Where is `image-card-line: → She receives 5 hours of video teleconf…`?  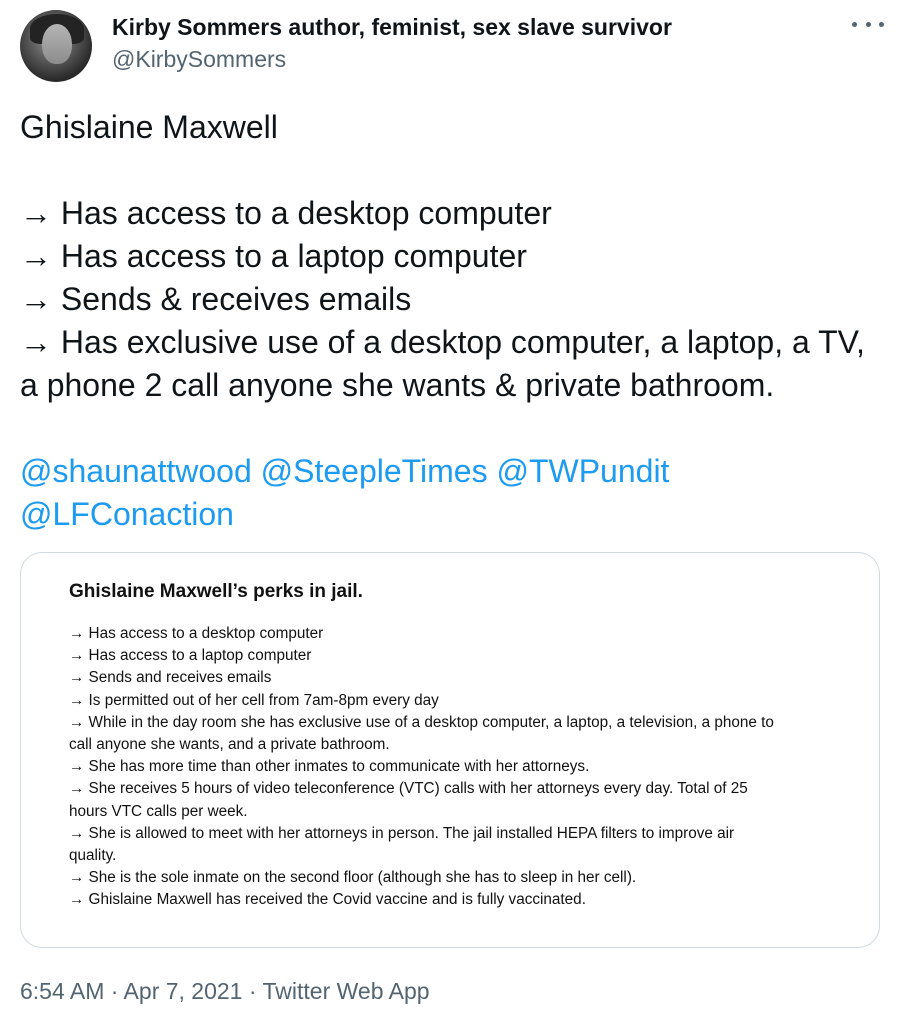 image-card-line: → She receives 5 hours of video teleconf… is located at coordinates (408, 789).